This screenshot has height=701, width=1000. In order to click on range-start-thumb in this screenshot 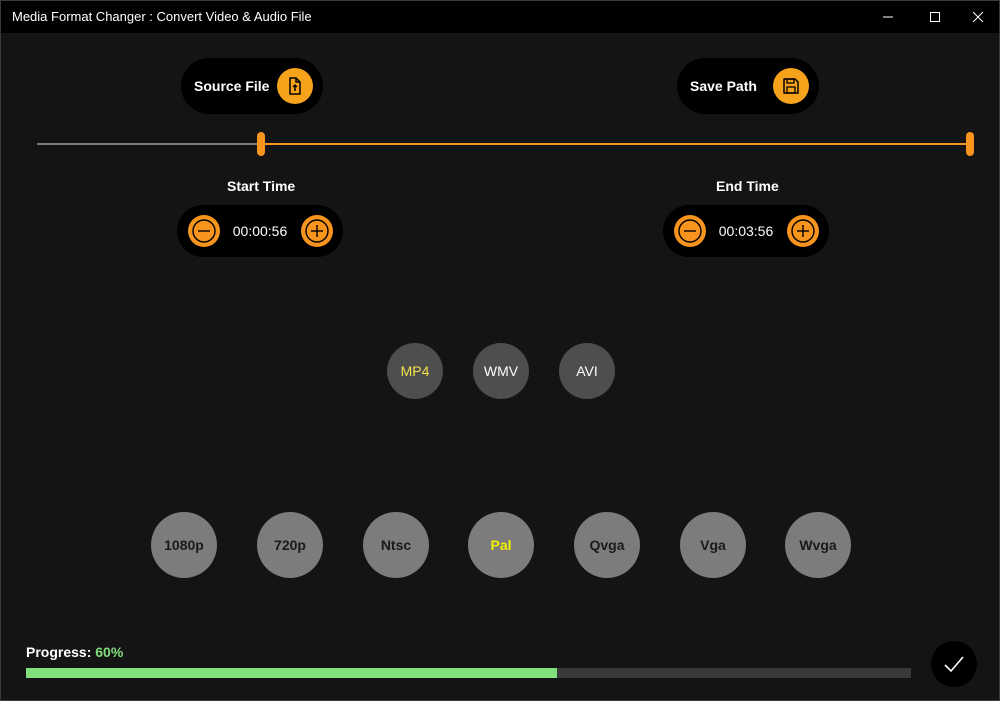, I will do `click(261, 144)`.